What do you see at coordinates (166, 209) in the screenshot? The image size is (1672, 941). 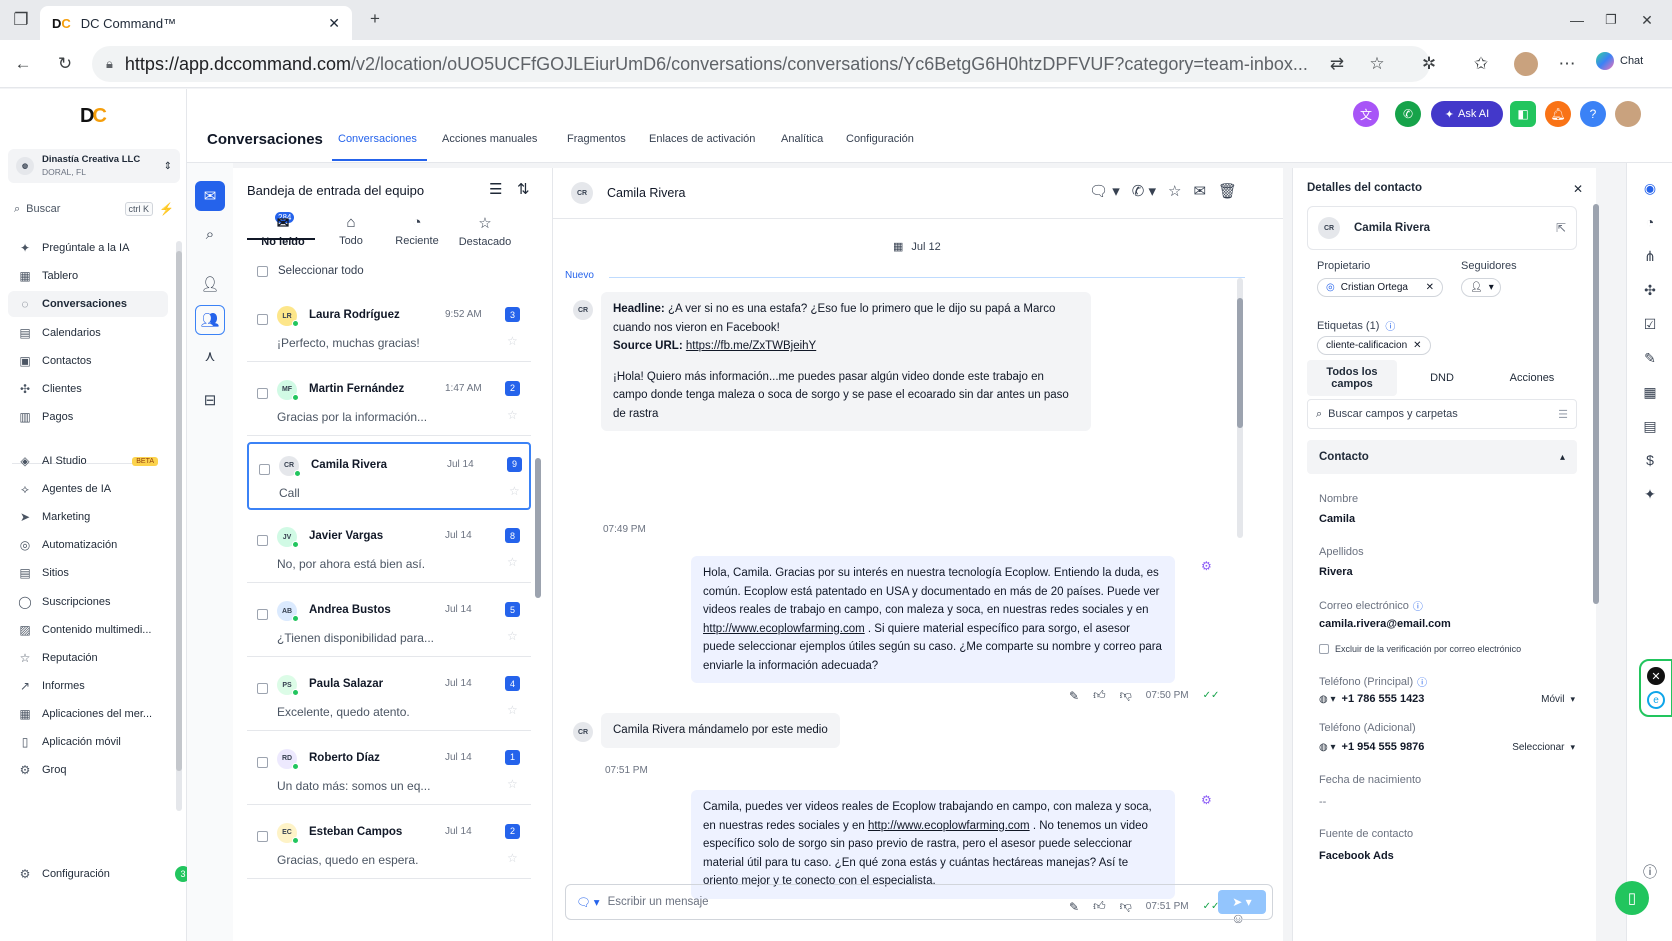 I see `lightning-icon: ⚡` at bounding box center [166, 209].